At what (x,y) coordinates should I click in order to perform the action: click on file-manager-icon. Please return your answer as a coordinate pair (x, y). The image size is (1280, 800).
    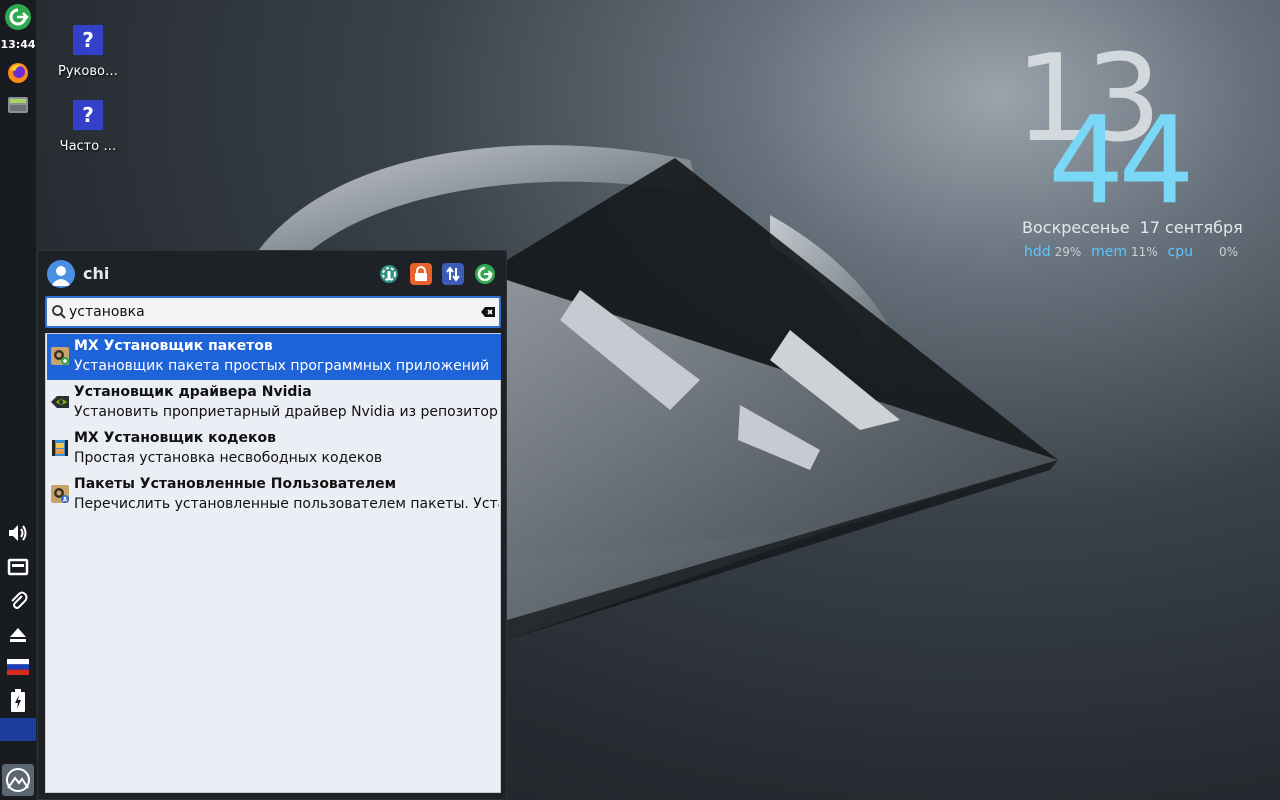
    Looking at the image, I should click on (18, 105).